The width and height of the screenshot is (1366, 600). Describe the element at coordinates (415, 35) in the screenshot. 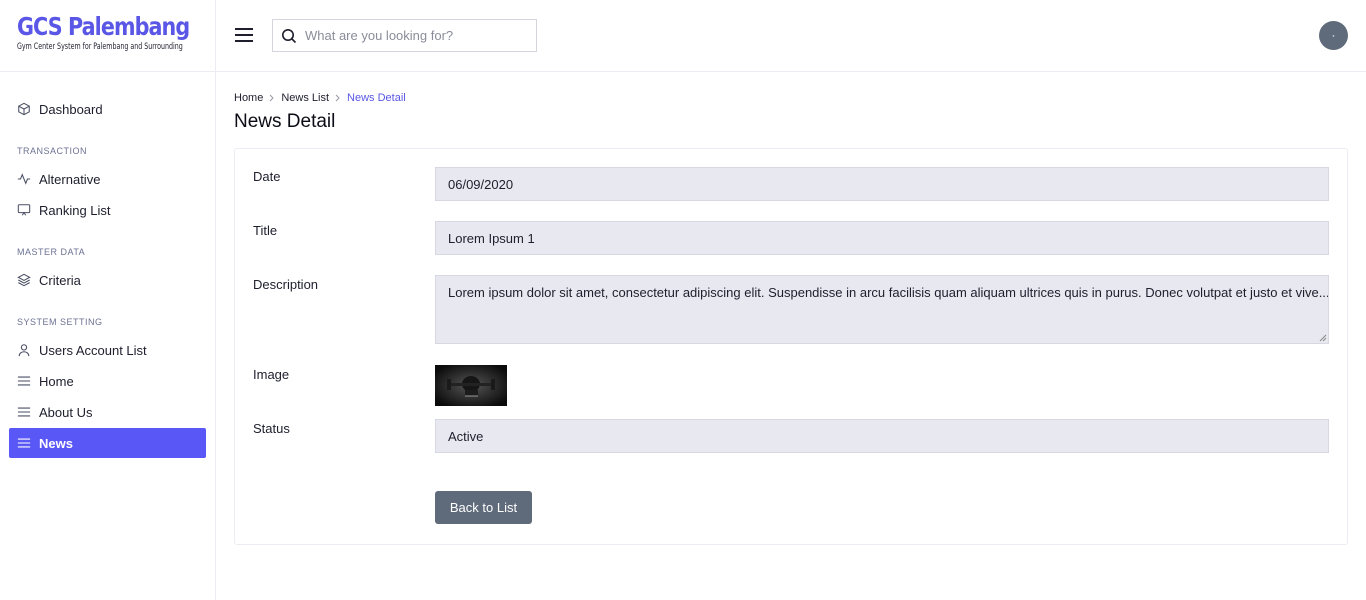

I see `search-input` at that location.